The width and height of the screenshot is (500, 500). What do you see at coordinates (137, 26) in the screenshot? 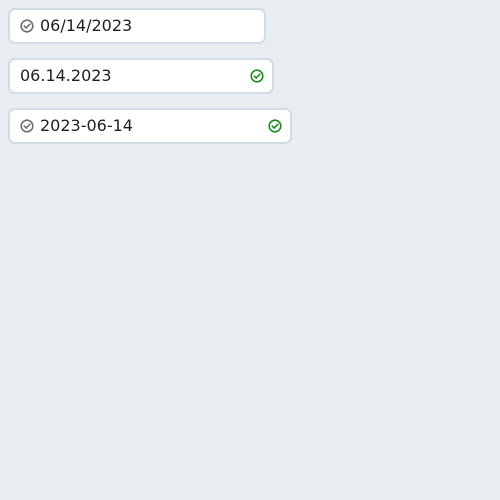
I see `date-field-us: 06/14/2023` at bounding box center [137, 26].